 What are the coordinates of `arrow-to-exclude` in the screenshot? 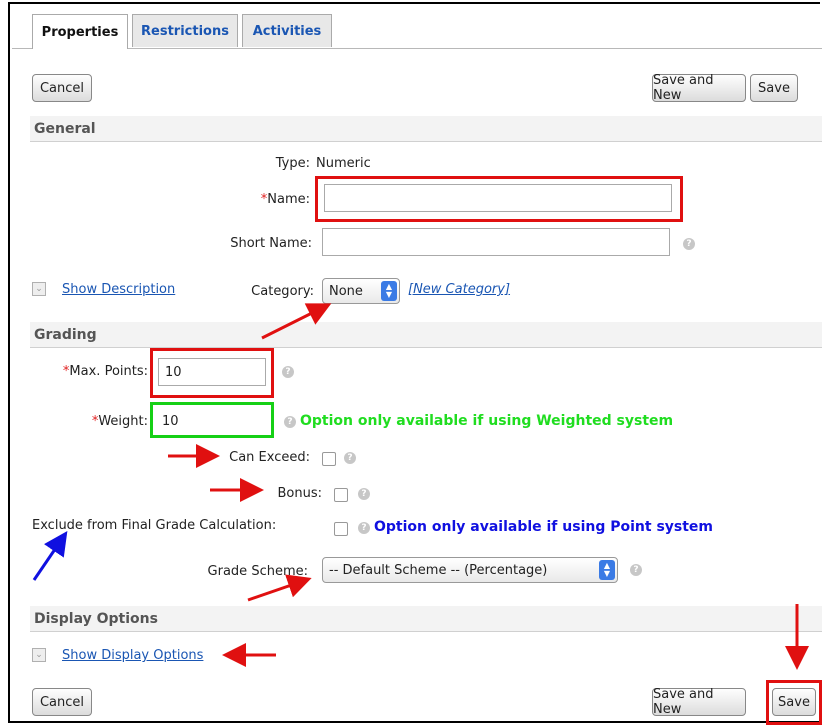 It's located at (50, 556).